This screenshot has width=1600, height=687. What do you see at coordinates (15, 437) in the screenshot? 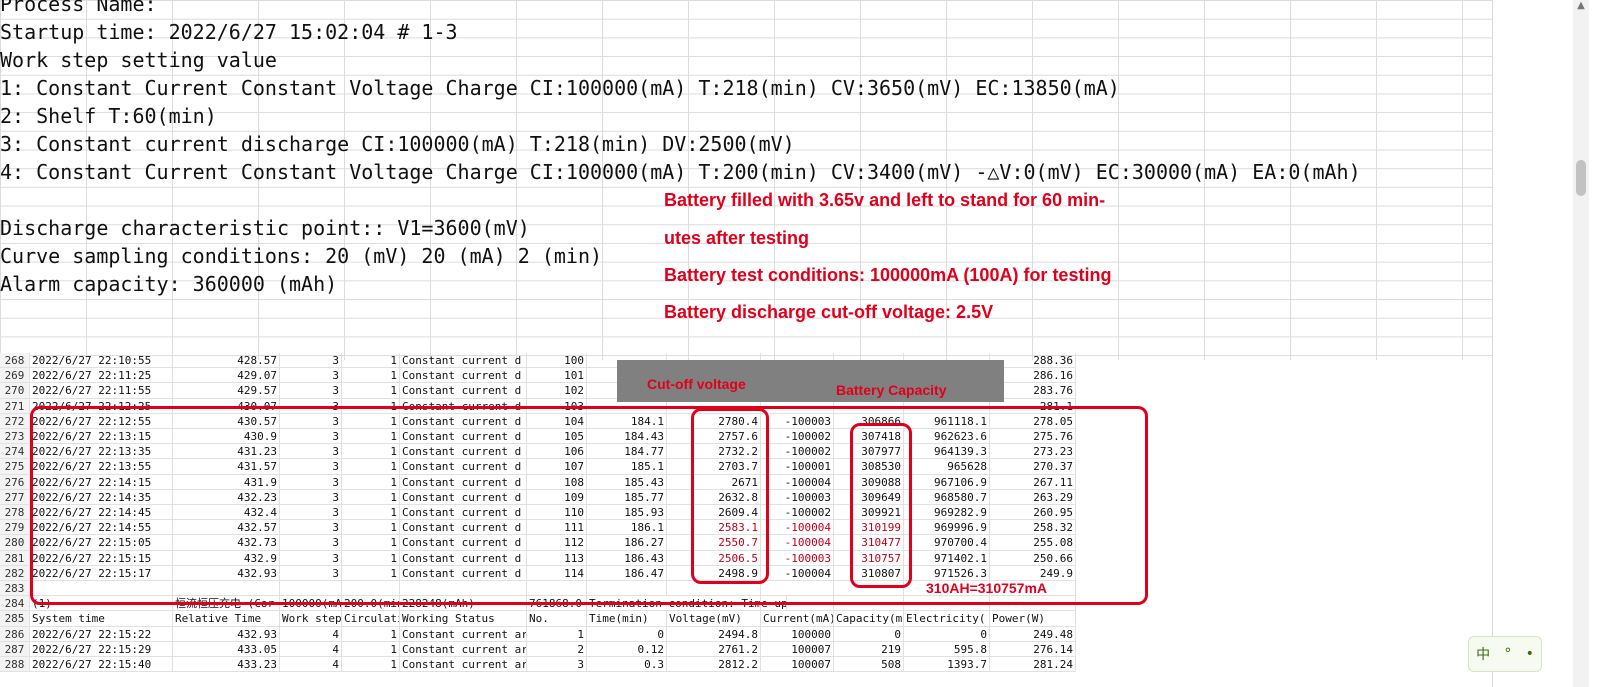
I see `row-number: 273` at bounding box center [15, 437].